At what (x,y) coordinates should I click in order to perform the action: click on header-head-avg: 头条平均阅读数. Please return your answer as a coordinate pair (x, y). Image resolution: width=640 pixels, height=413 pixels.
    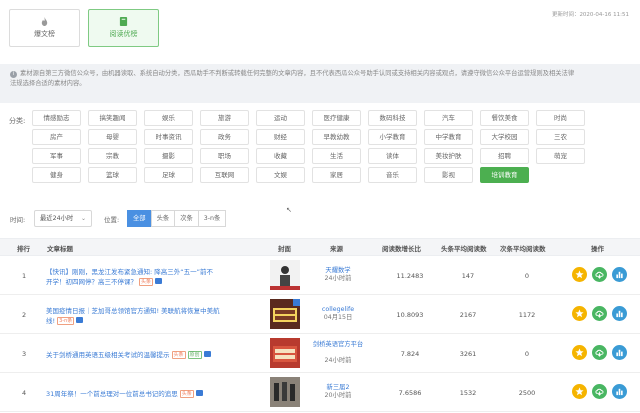
    Looking at the image, I should click on (464, 248).